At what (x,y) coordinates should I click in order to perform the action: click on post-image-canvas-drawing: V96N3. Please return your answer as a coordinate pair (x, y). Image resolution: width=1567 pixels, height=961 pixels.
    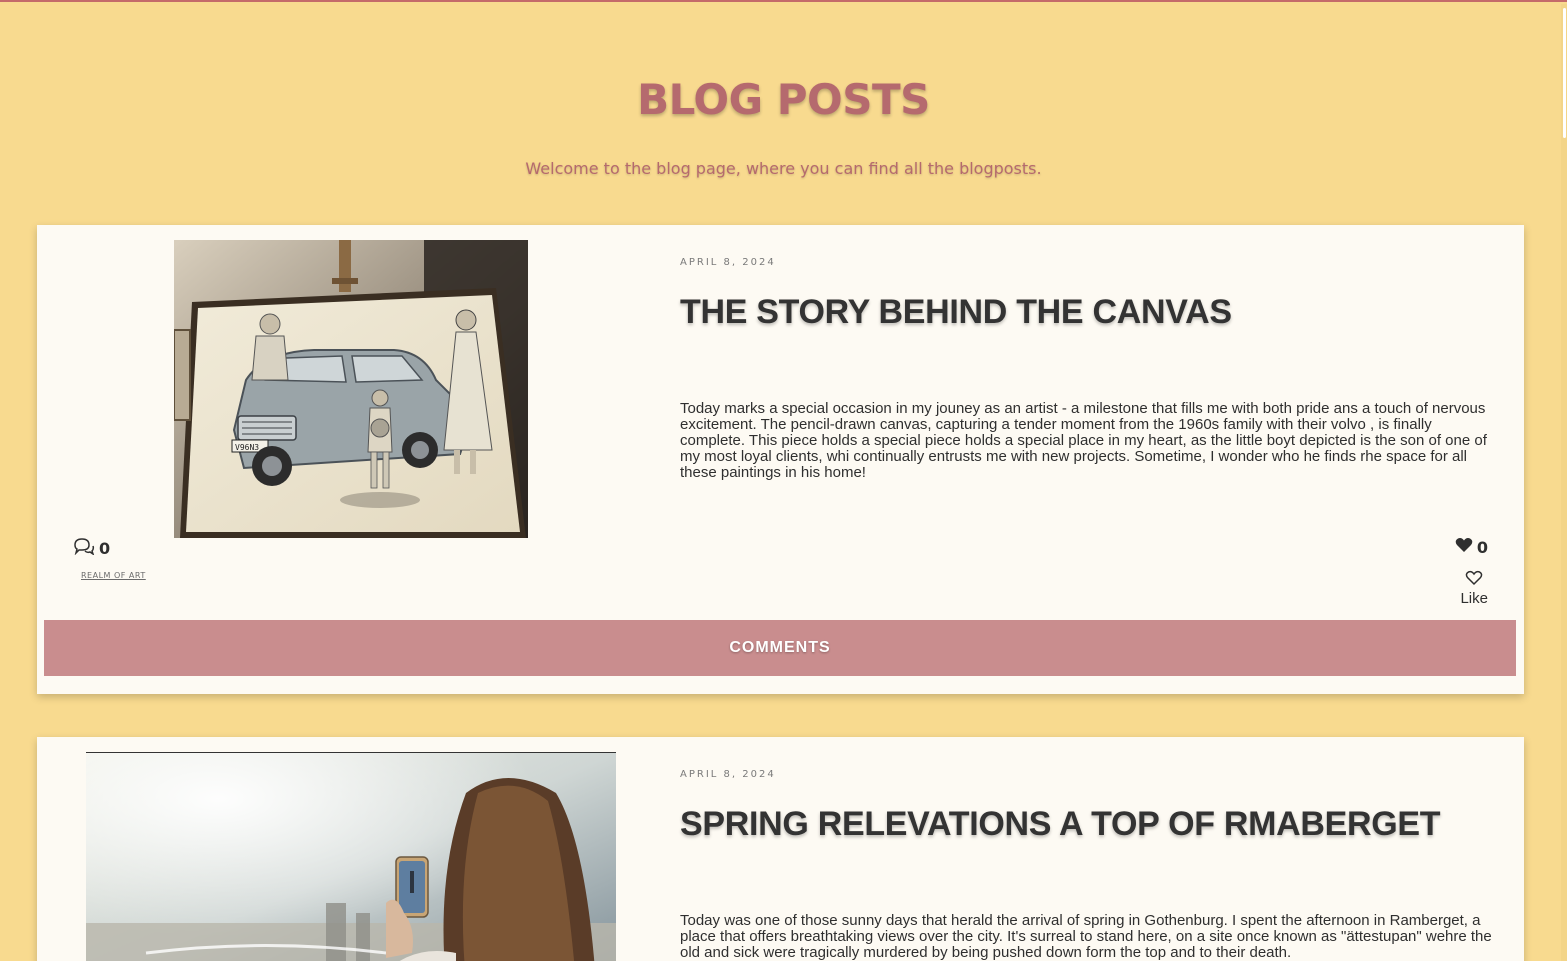
    Looking at the image, I should click on (351, 389).